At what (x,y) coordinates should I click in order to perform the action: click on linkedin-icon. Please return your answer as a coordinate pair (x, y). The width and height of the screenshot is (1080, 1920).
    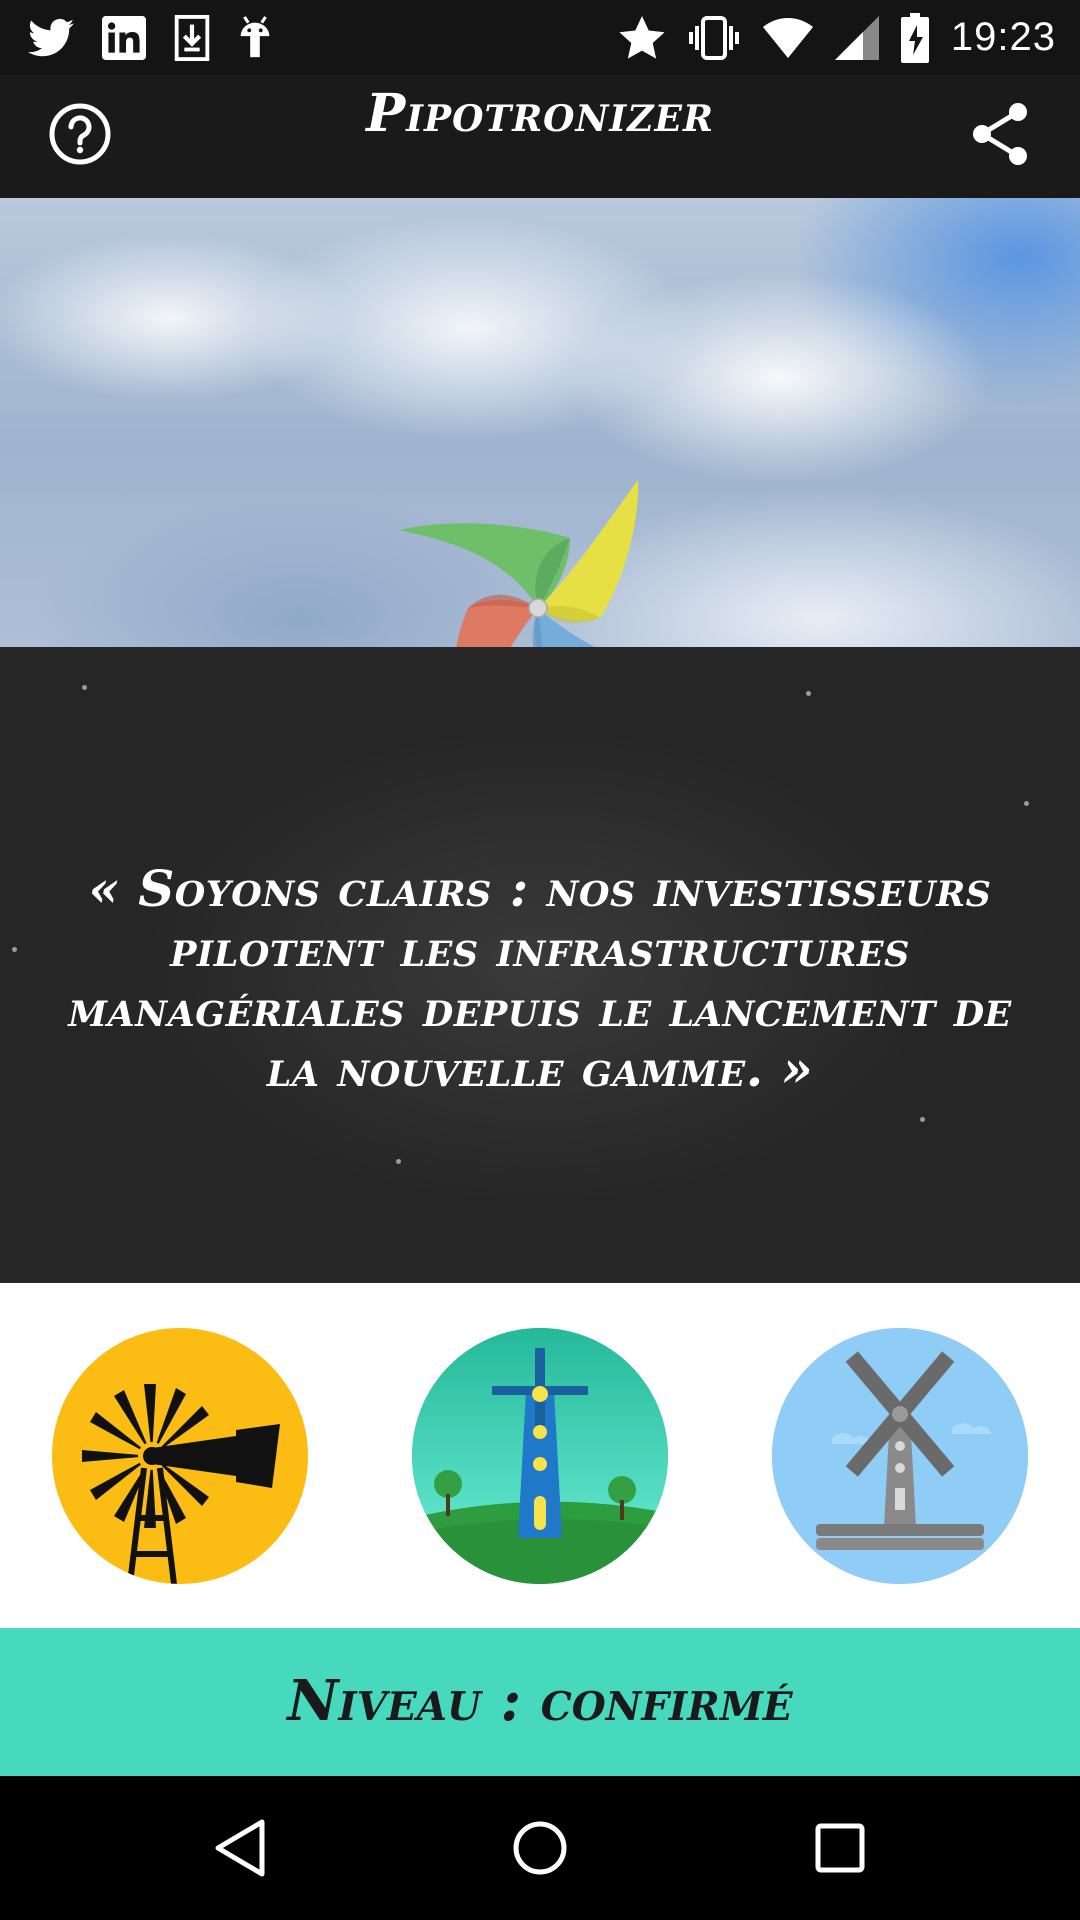
    Looking at the image, I should click on (124, 37).